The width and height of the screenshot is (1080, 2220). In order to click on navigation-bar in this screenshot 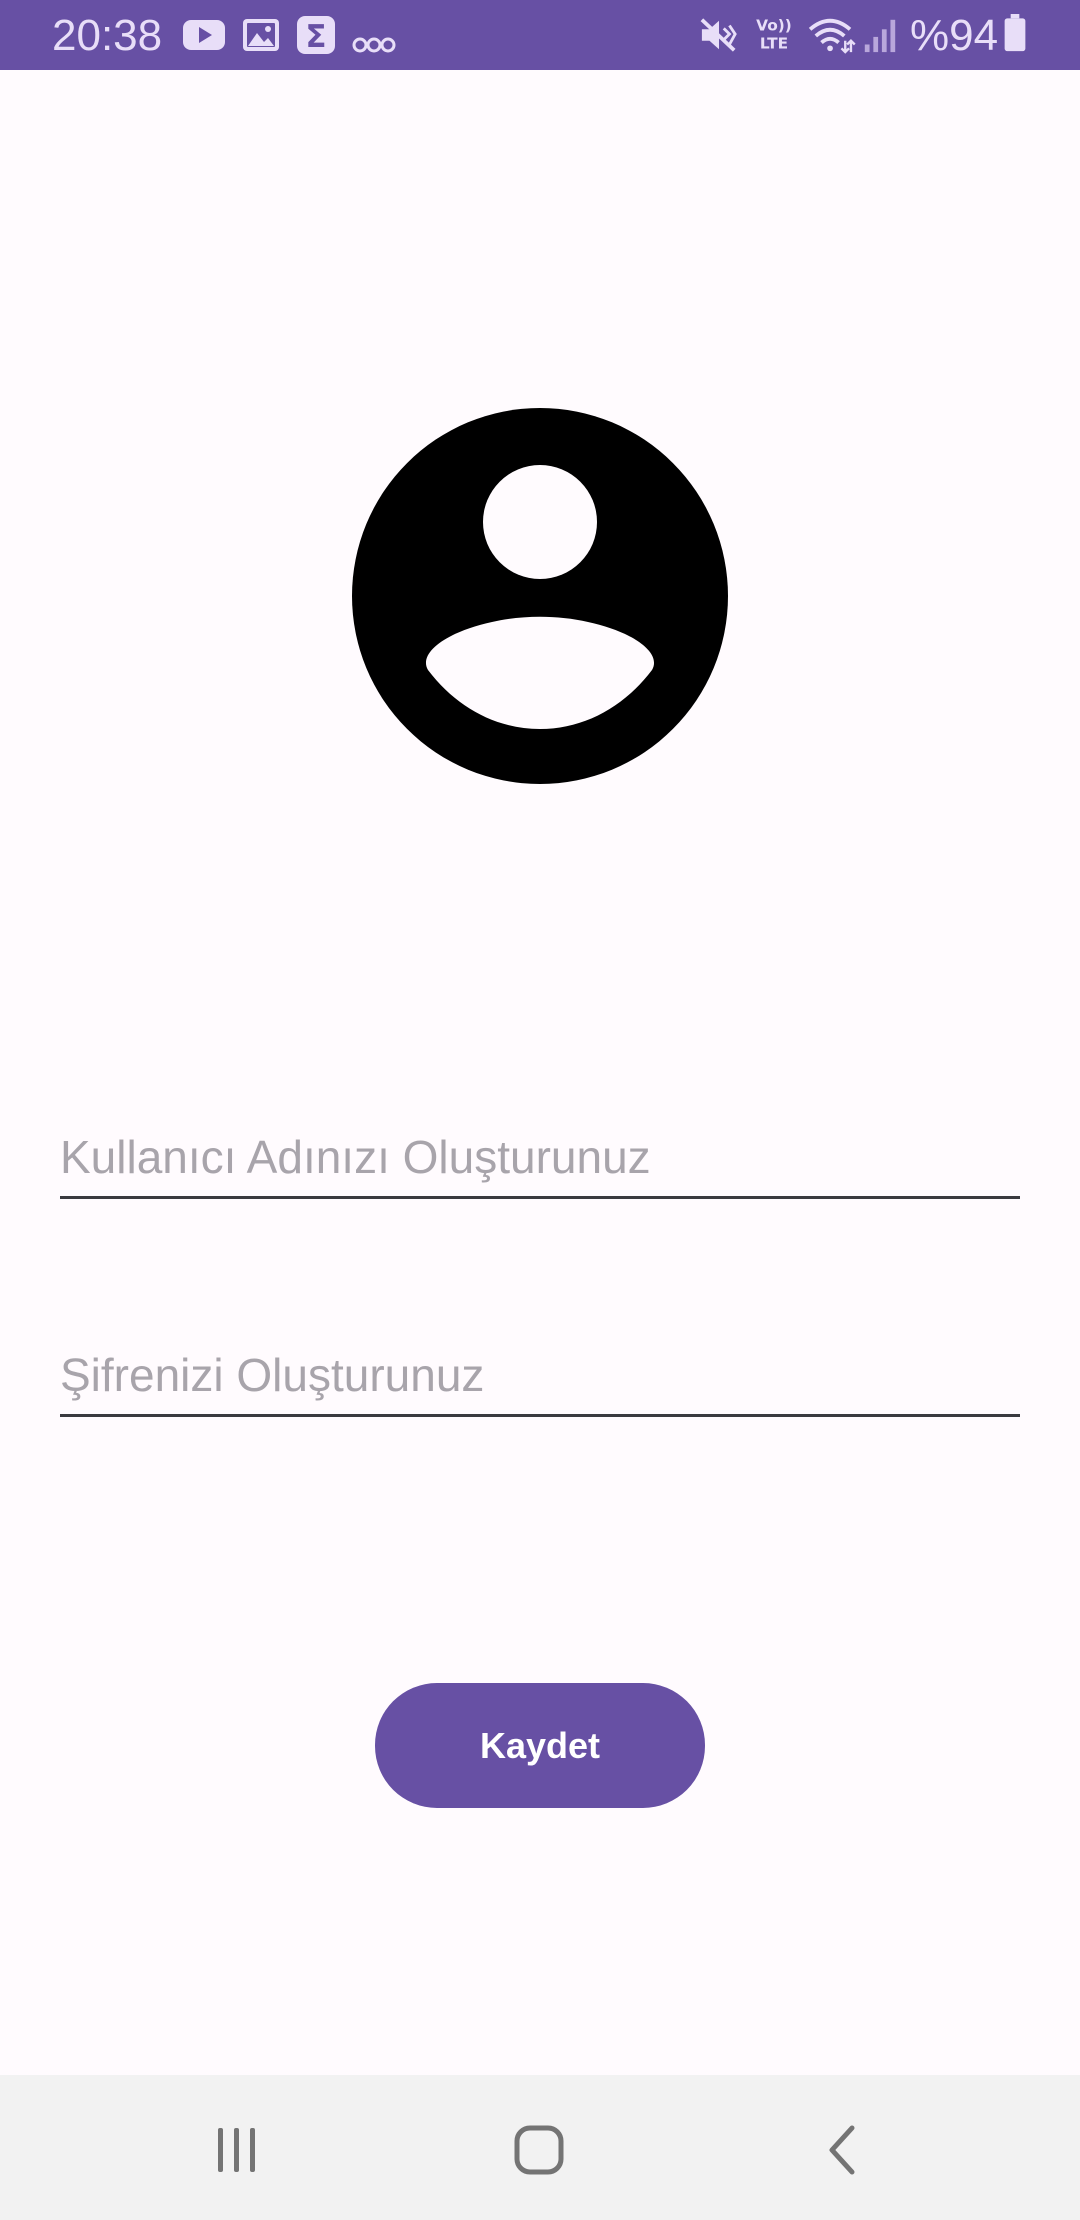, I will do `click(540, 2147)`.